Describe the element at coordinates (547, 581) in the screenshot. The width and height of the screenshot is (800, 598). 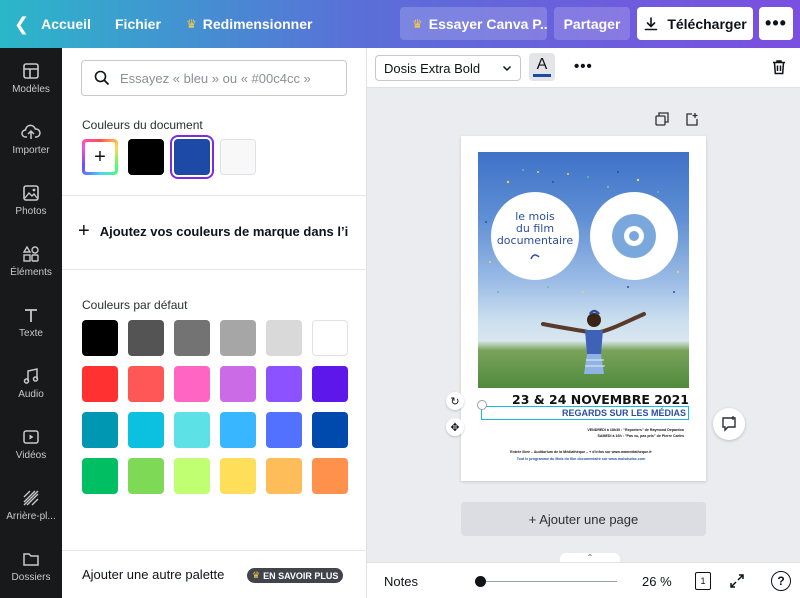
I see `zoom-slider` at that location.